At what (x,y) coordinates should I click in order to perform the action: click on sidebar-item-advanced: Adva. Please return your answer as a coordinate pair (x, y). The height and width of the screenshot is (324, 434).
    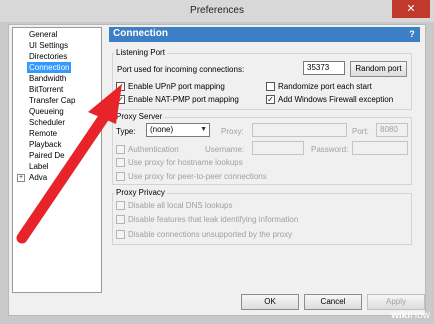
    Looking at the image, I should click on (38, 177).